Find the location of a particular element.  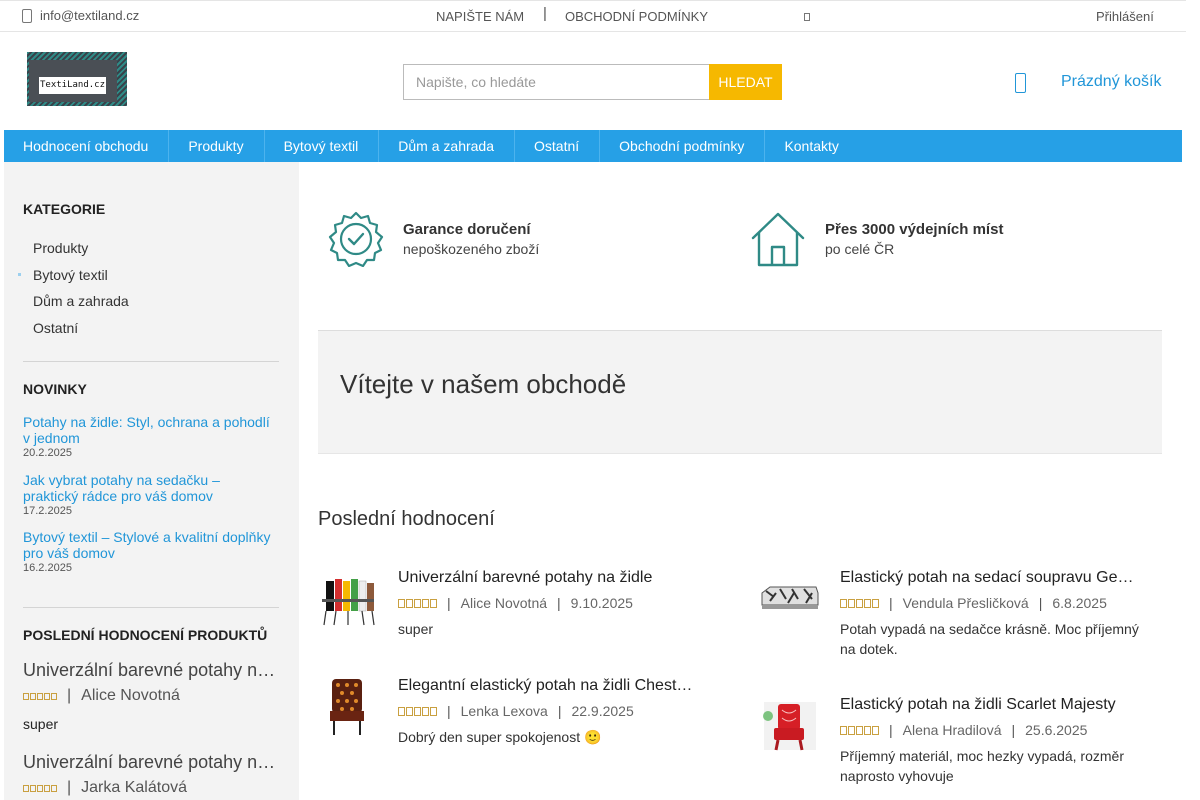

search-form: HLEDAT is located at coordinates (592, 82).